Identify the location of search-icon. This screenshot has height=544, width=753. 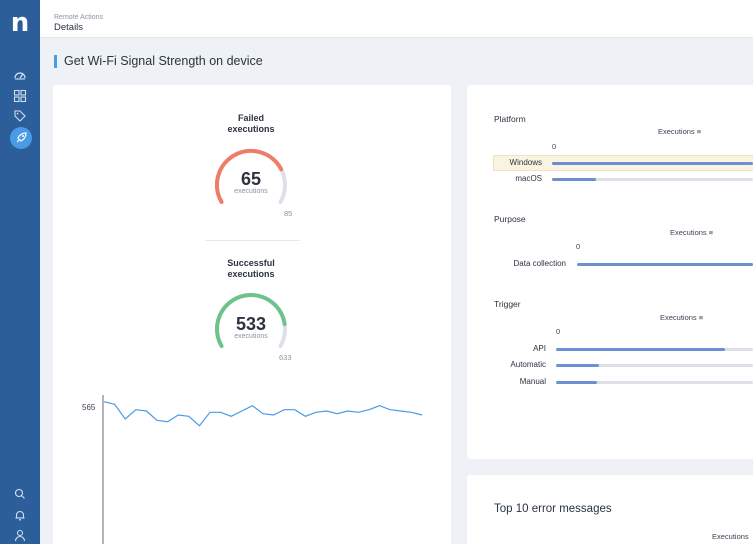
(20, 494).